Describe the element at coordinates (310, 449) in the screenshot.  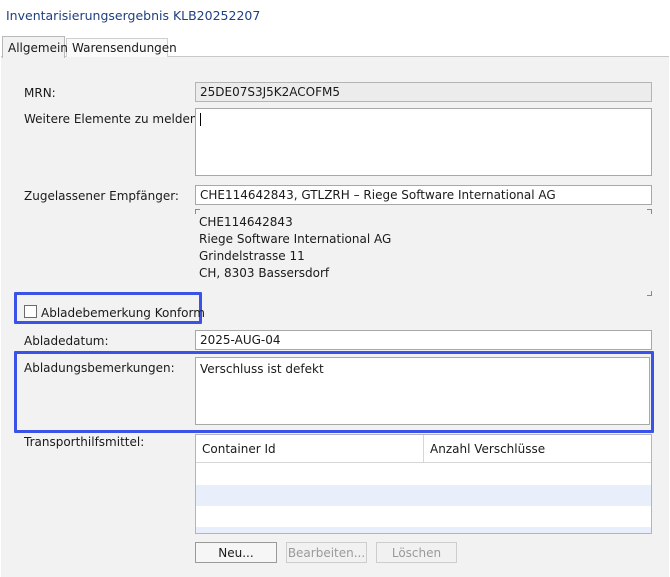
I see `column-header-container-id: Container Id` at that location.